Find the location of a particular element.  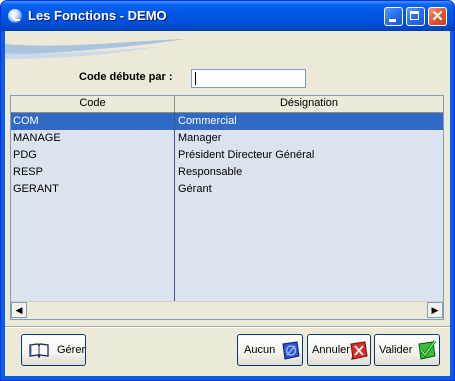

none-button-label: Aucun is located at coordinates (260, 350).